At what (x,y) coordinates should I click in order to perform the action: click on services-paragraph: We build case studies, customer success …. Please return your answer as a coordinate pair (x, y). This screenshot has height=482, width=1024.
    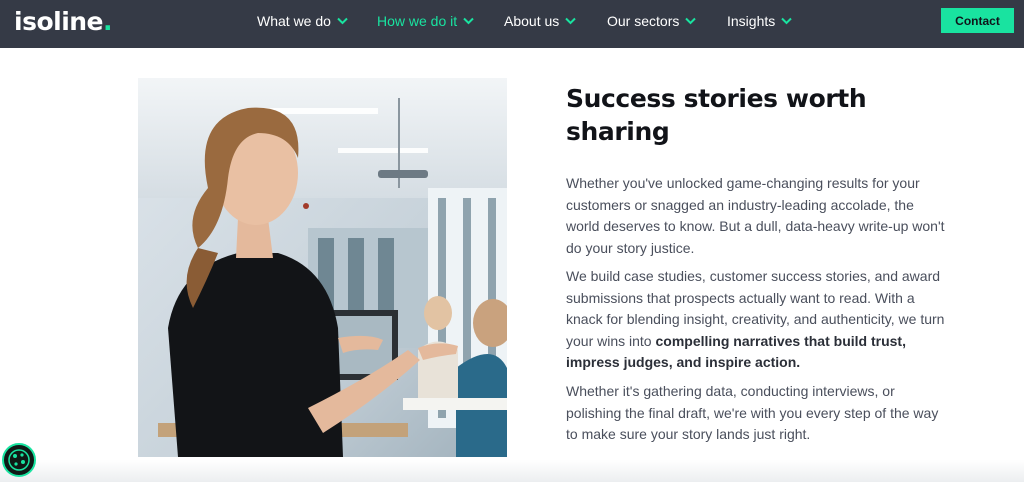
    Looking at the image, I should click on (756, 320).